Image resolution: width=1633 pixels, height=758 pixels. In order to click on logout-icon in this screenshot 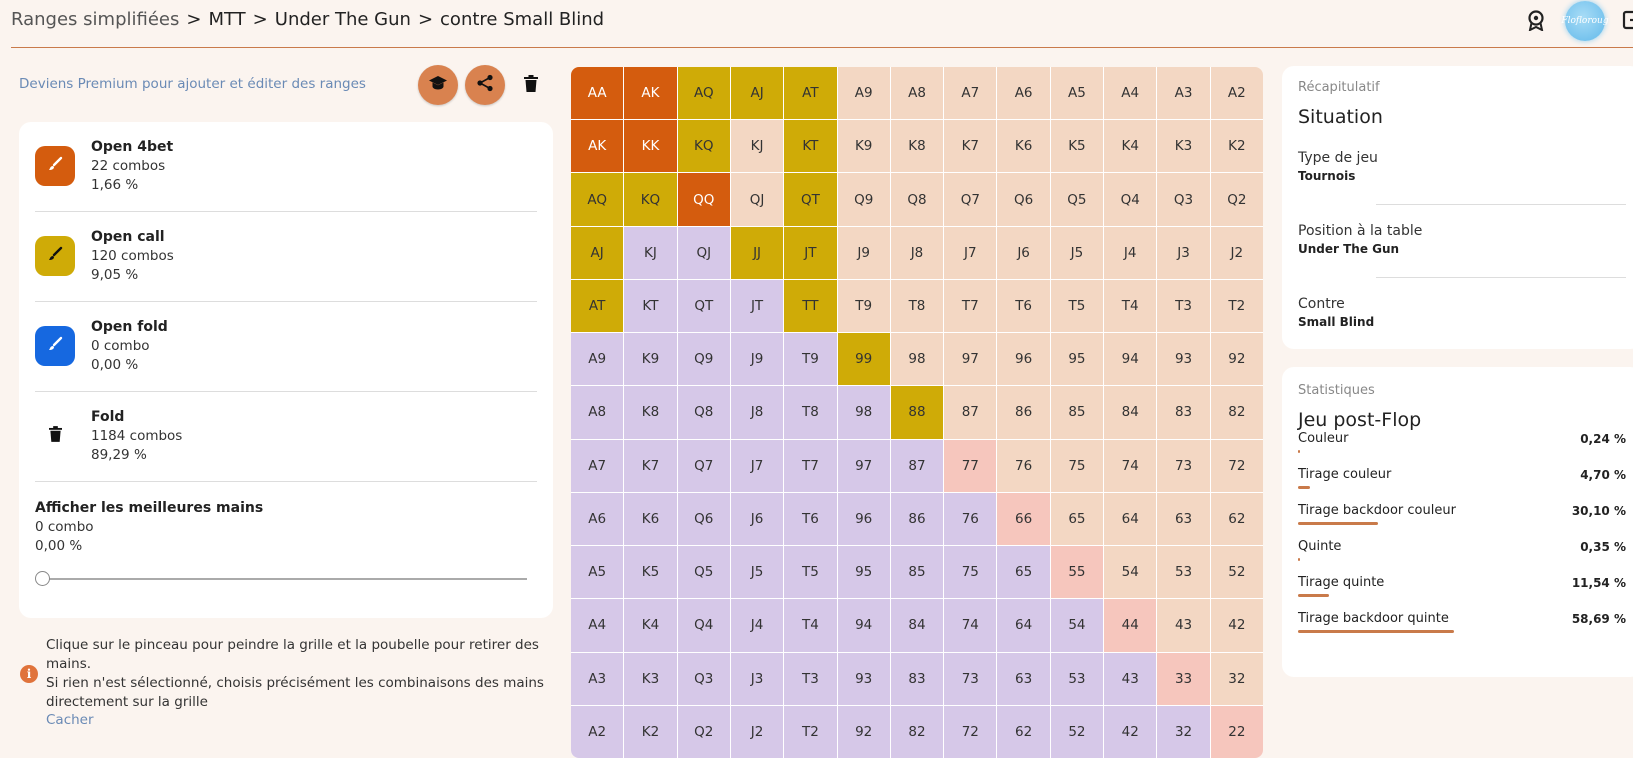, I will do `click(1627, 20)`.